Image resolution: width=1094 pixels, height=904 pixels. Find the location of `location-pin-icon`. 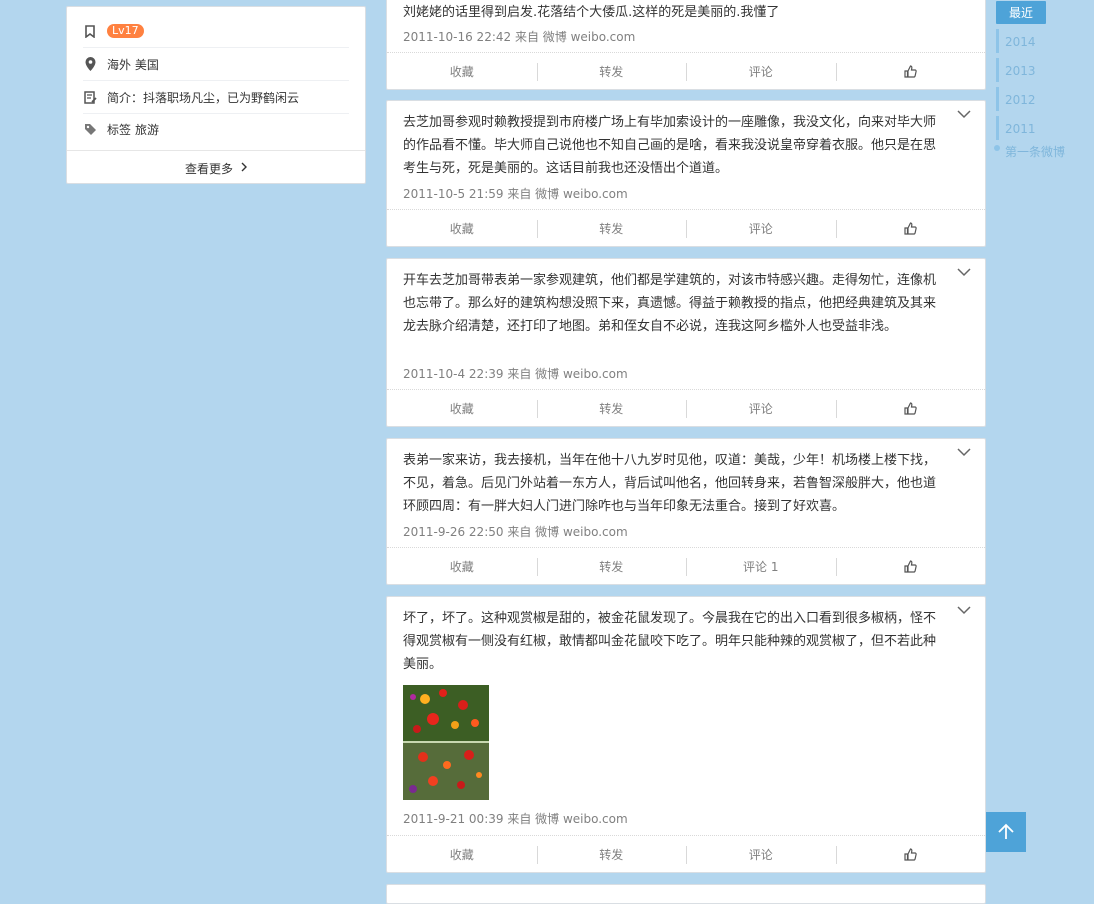

location-pin-icon is located at coordinates (90, 64).